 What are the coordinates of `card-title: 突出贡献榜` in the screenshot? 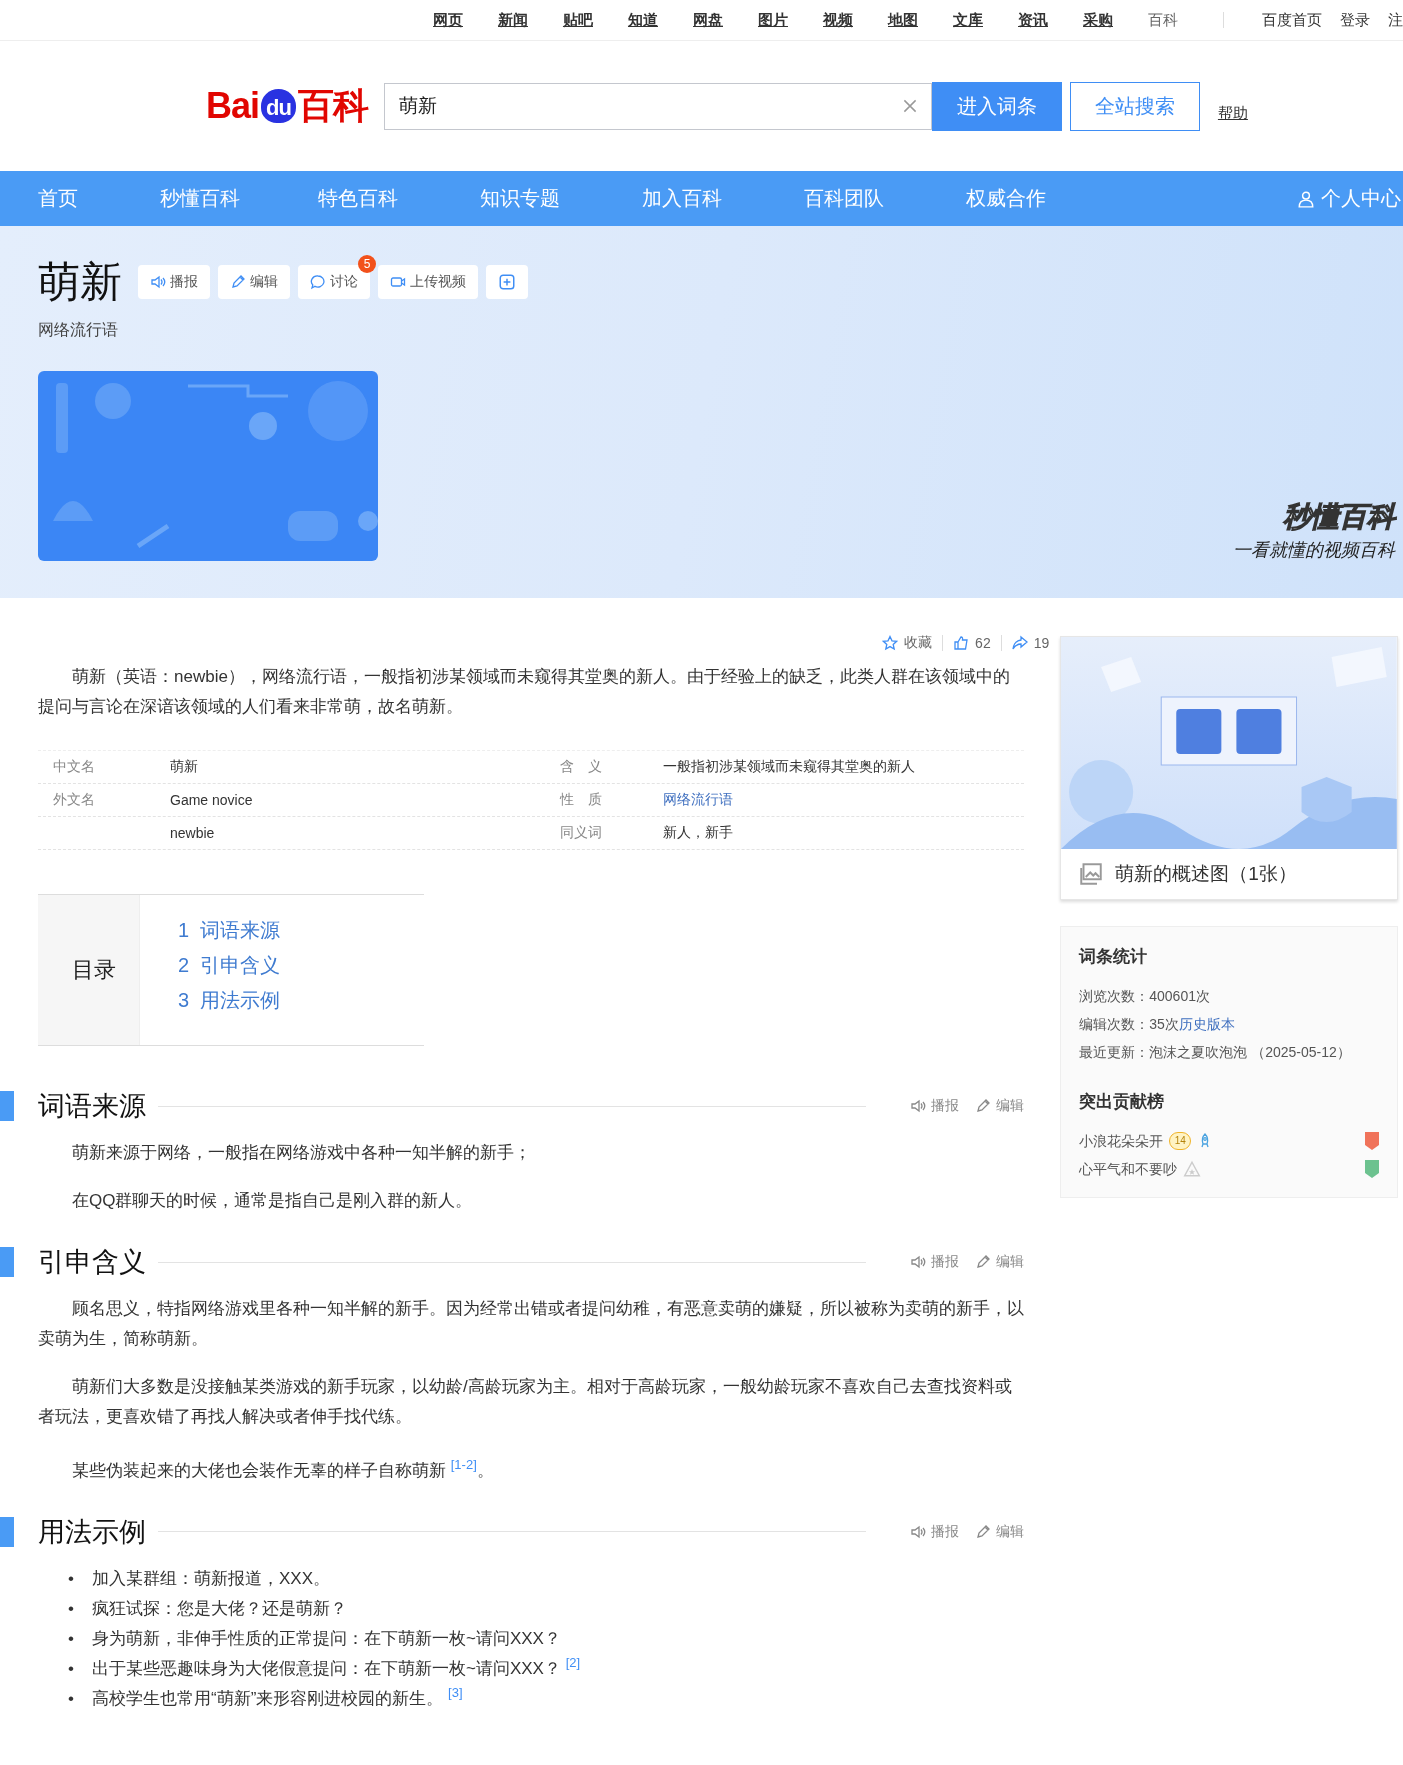 It's located at (1122, 1102).